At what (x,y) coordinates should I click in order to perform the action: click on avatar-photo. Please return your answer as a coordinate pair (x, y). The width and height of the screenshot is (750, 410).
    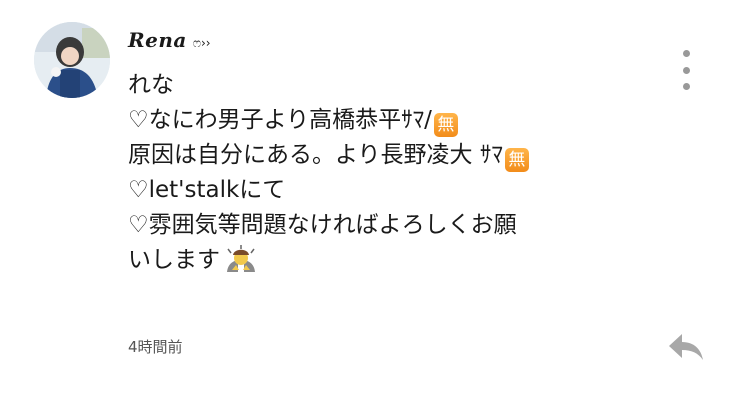
    Looking at the image, I should click on (72, 60).